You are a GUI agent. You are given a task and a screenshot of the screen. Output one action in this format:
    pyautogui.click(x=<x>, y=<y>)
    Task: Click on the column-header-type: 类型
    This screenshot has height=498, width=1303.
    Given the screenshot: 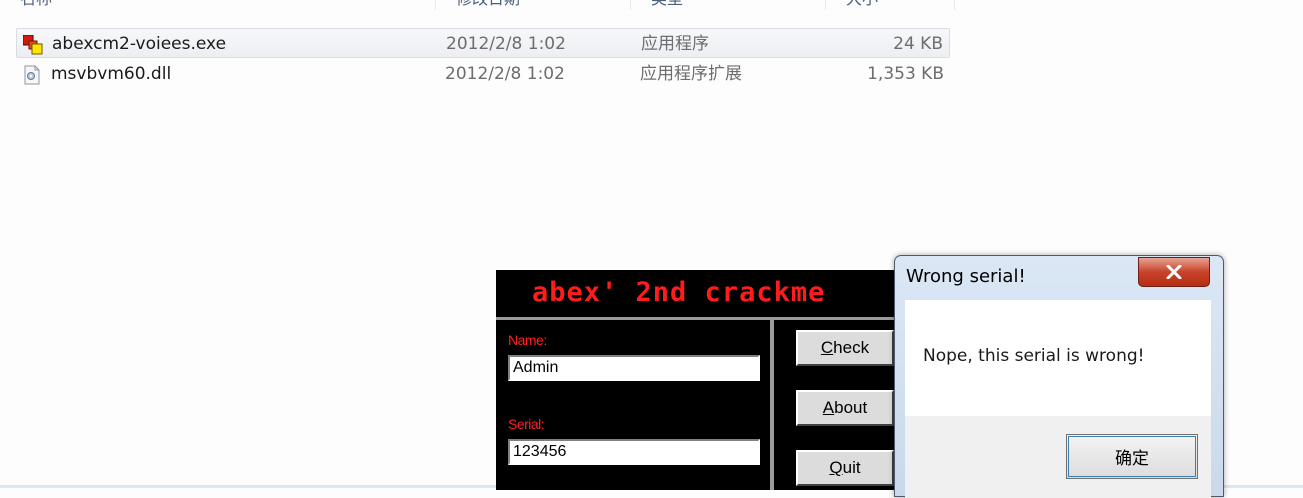 What is the action you would take?
    pyautogui.click(x=728, y=5)
    